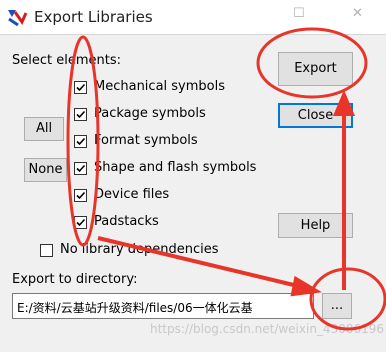 Image resolution: width=386 pixels, height=352 pixels. I want to click on checkbox-label: Device files, so click(132, 194).